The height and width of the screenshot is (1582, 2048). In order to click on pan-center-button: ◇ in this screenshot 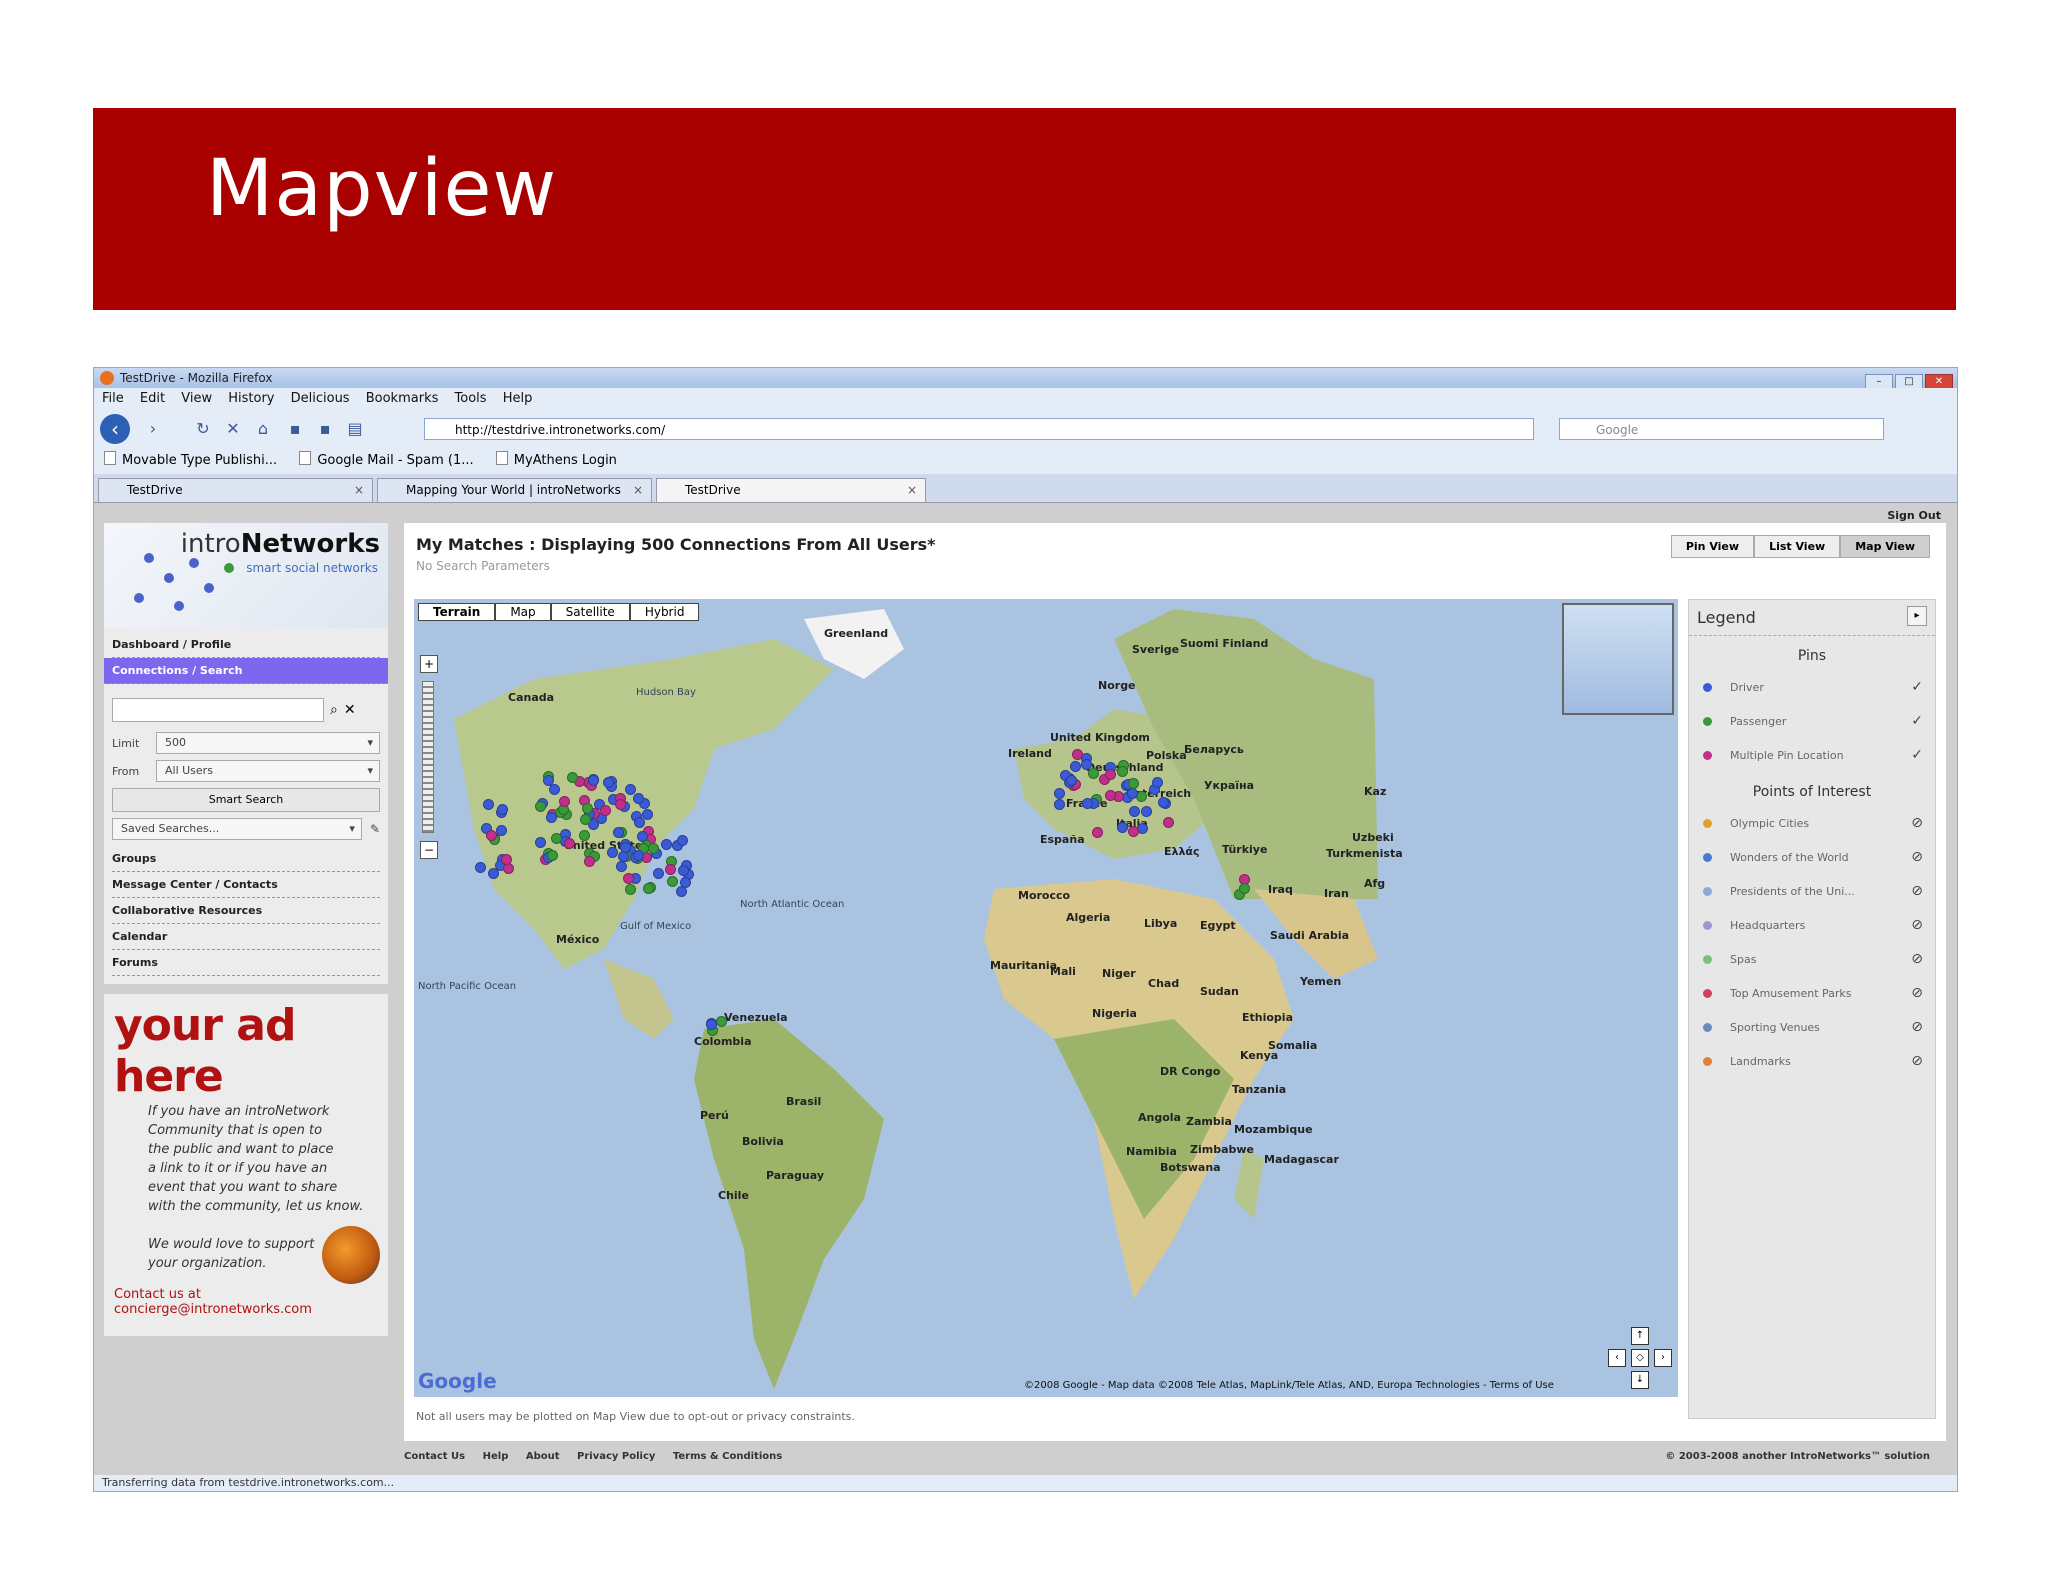, I will do `click(1640, 1358)`.